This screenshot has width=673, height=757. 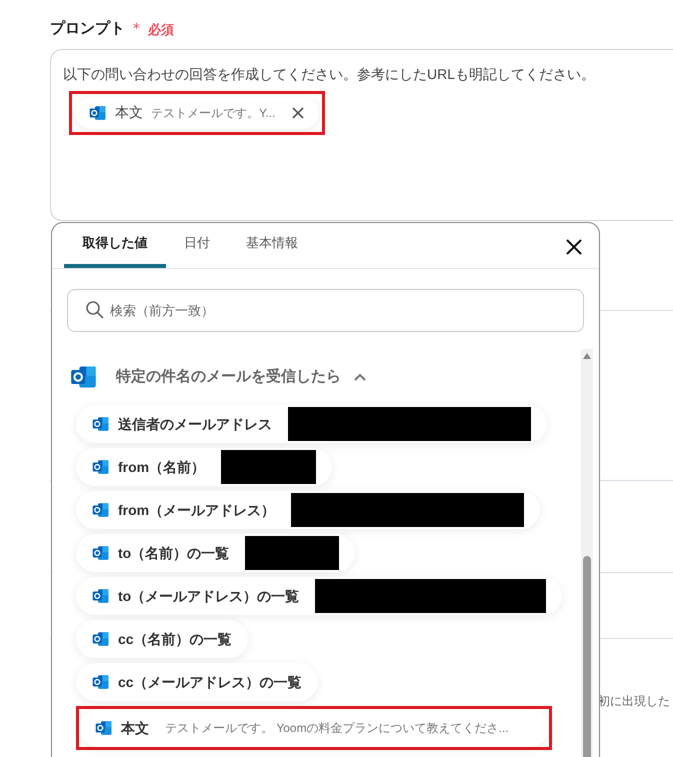 I want to click on variable-item: 送信者のメールアドレス, so click(x=311, y=424).